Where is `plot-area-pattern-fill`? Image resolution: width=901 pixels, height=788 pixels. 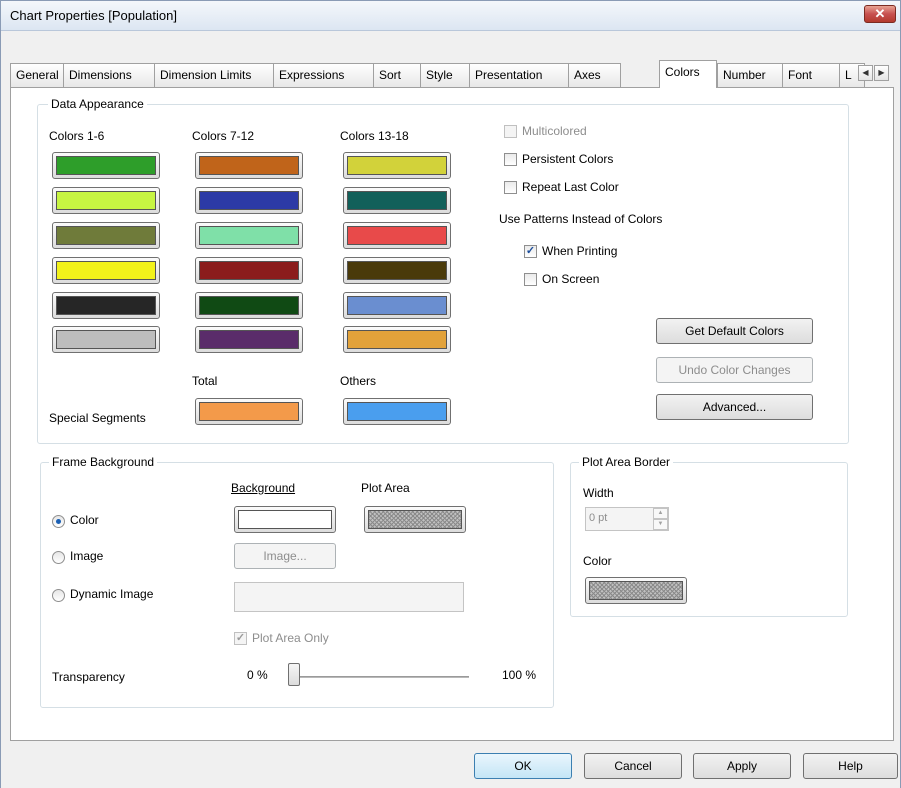 plot-area-pattern-fill is located at coordinates (415, 519).